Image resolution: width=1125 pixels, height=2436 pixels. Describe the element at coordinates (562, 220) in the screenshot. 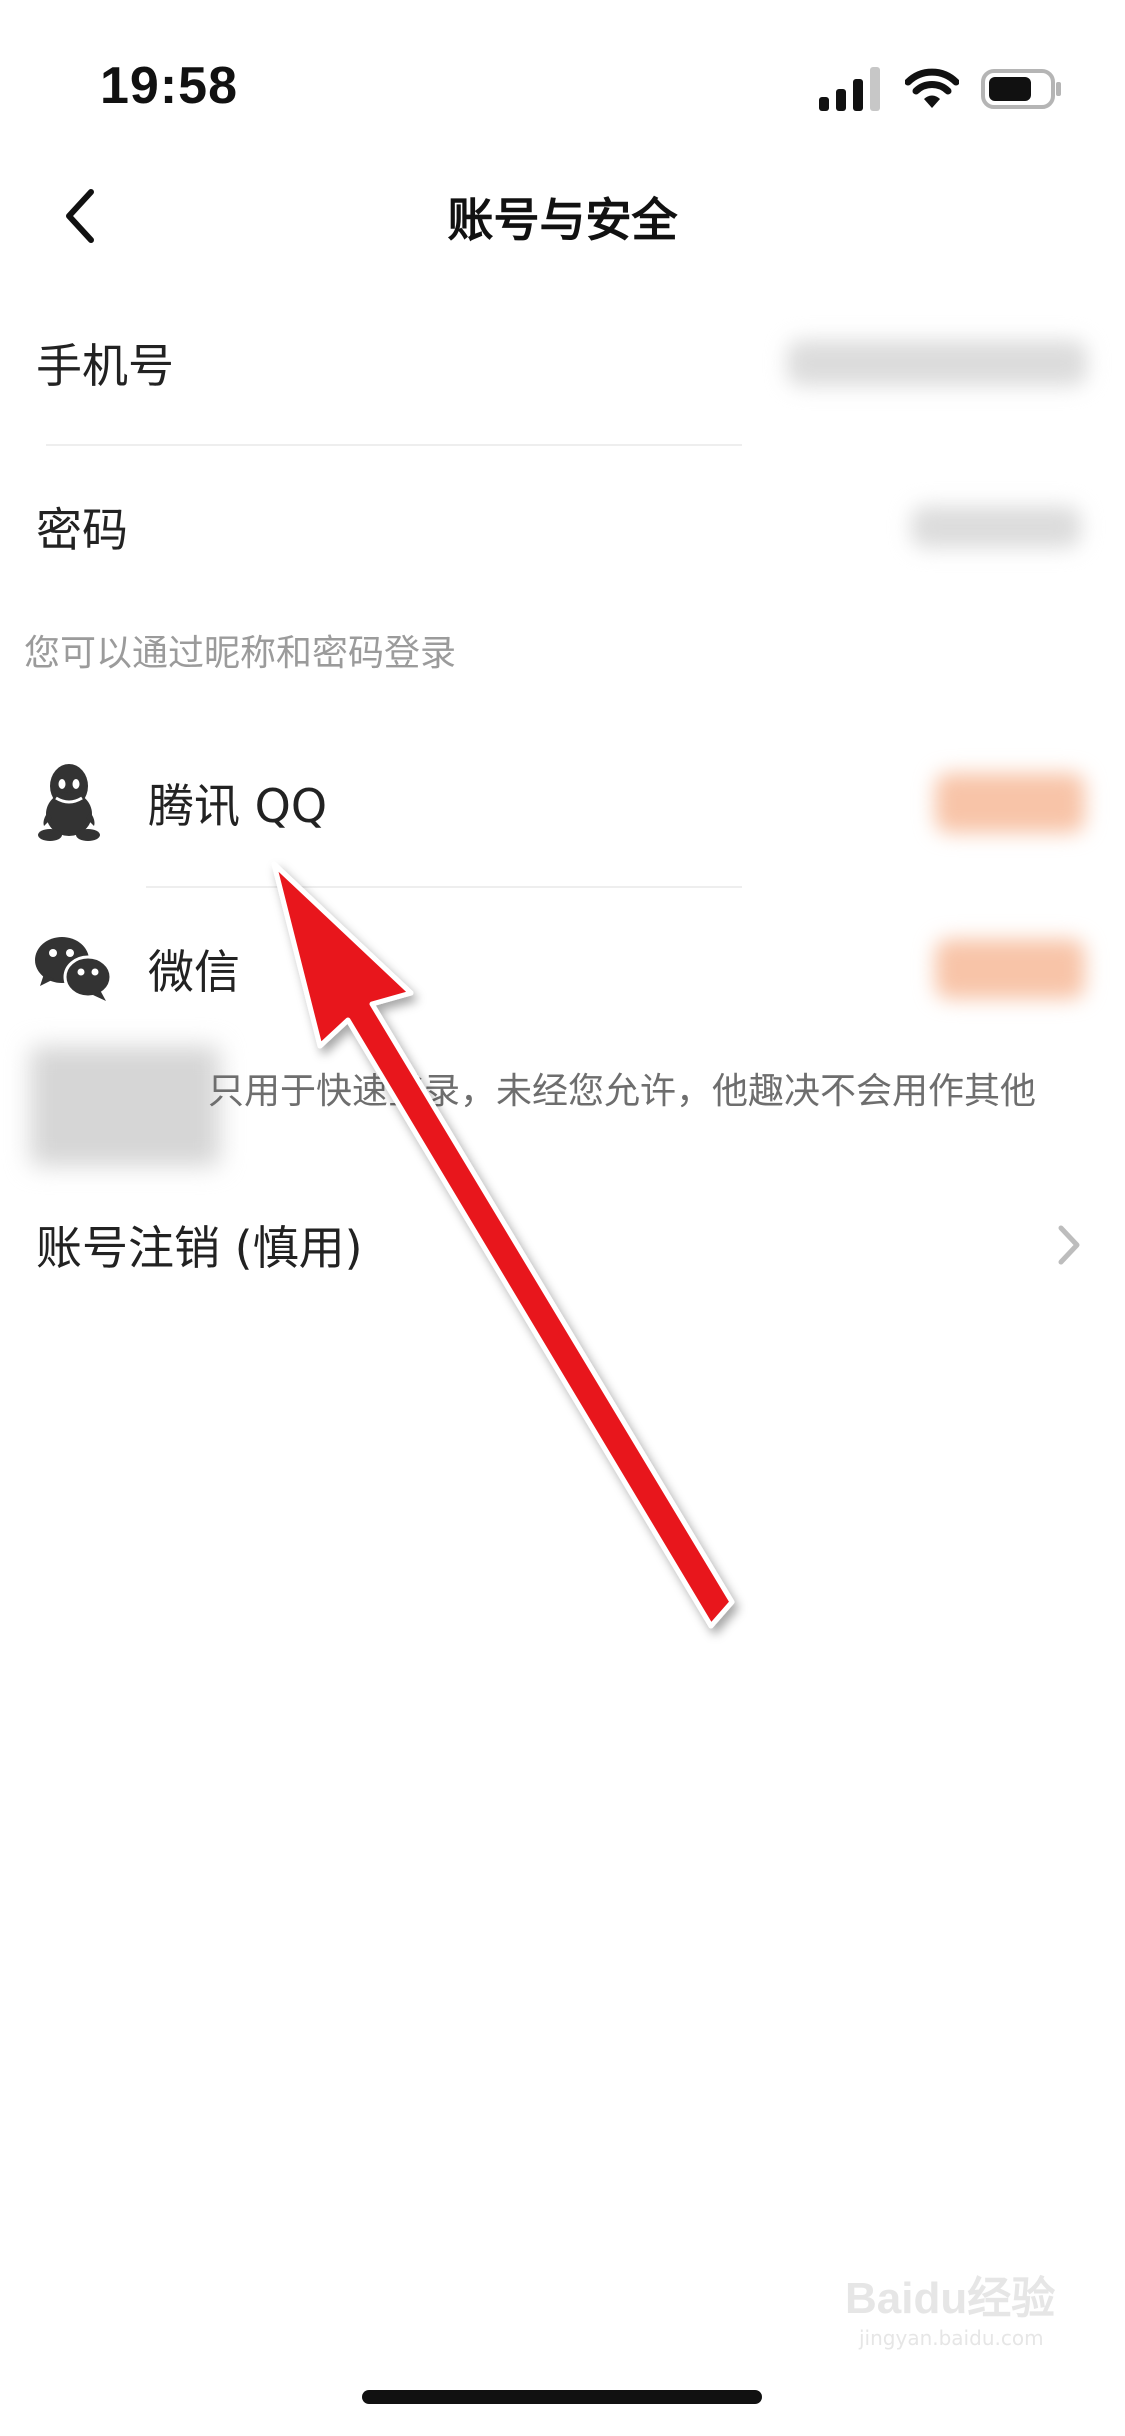

I see `page-title: 账号与安全` at that location.